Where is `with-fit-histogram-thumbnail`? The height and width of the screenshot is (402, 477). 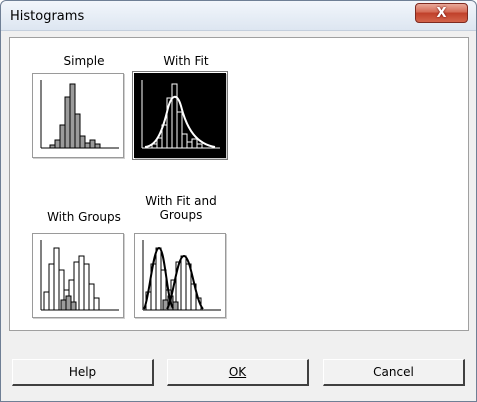 with-fit-histogram-thumbnail is located at coordinates (180, 115).